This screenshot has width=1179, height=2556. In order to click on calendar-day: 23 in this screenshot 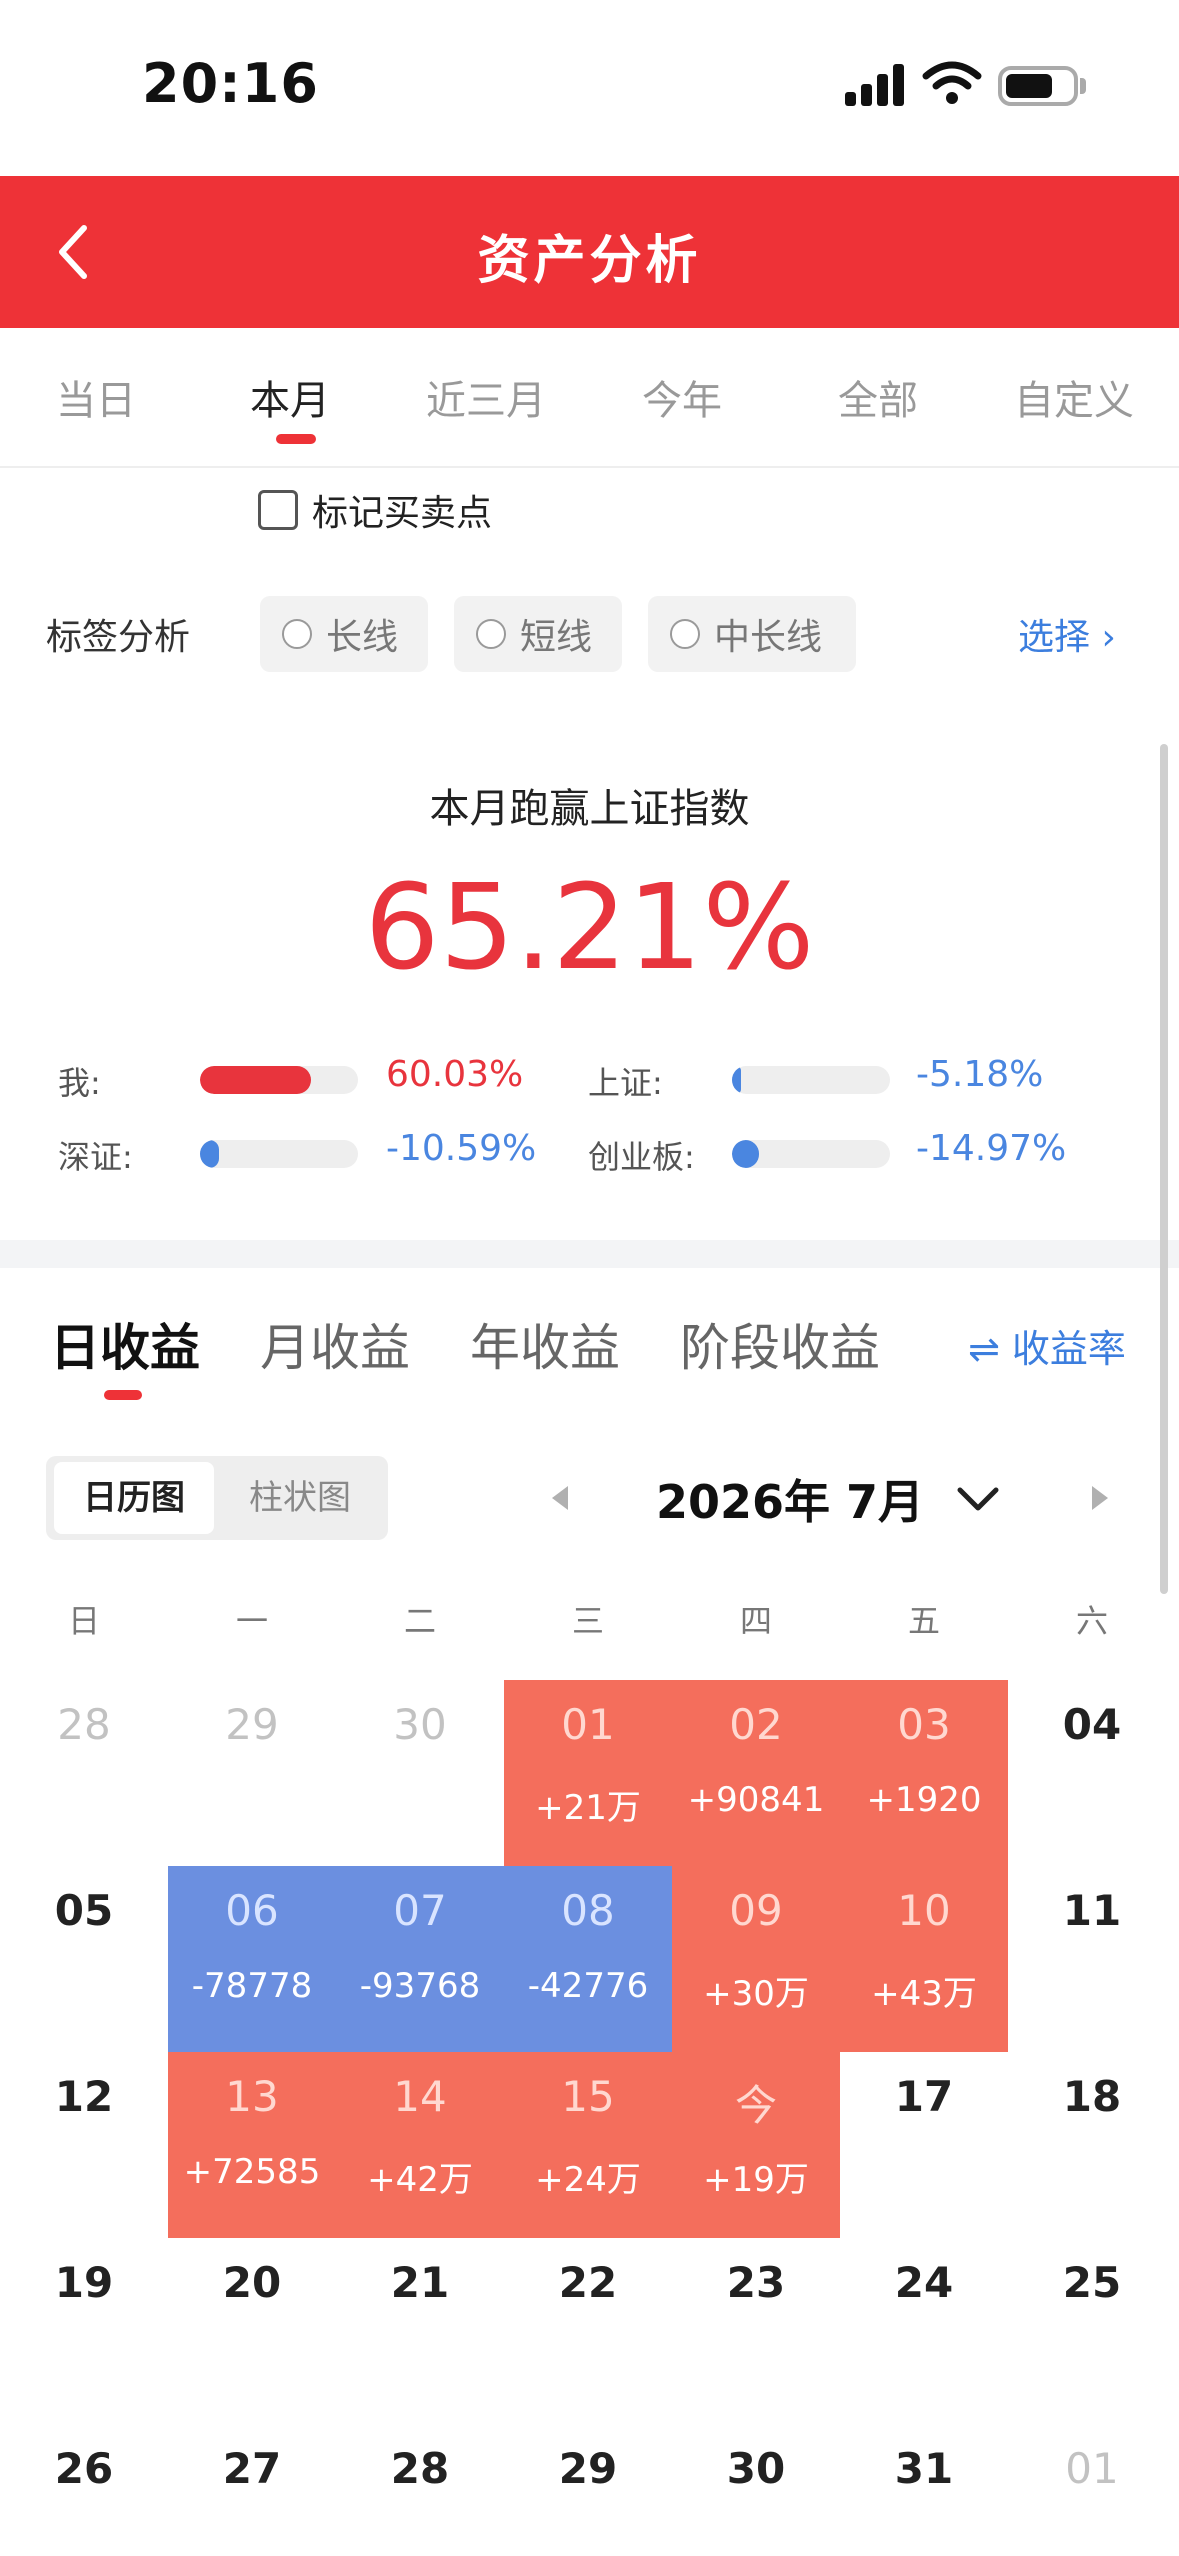, I will do `click(756, 2331)`.